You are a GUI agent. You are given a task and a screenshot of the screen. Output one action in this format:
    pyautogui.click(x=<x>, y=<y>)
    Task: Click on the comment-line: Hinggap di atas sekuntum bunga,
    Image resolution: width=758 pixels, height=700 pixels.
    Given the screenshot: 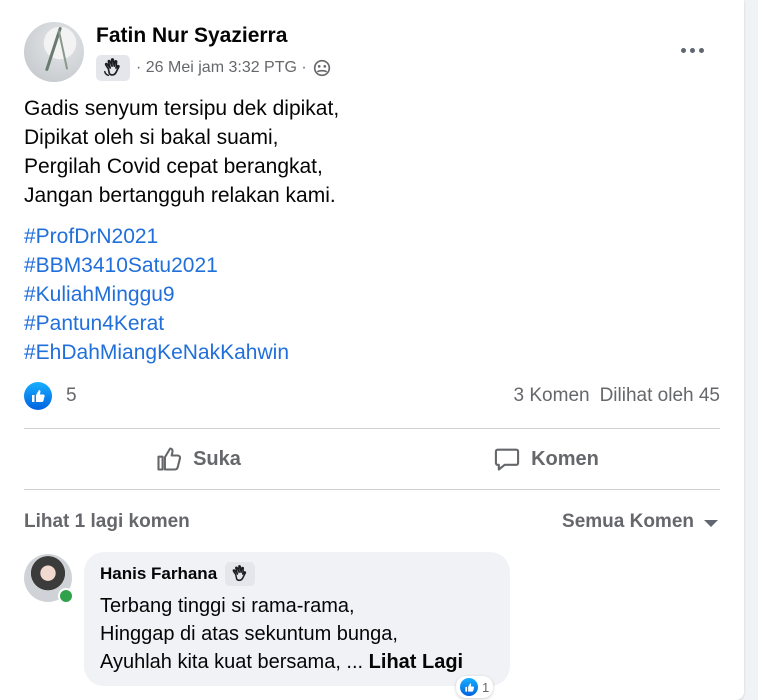 What is the action you would take?
    pyautogui.click(x=249, y=634)
    